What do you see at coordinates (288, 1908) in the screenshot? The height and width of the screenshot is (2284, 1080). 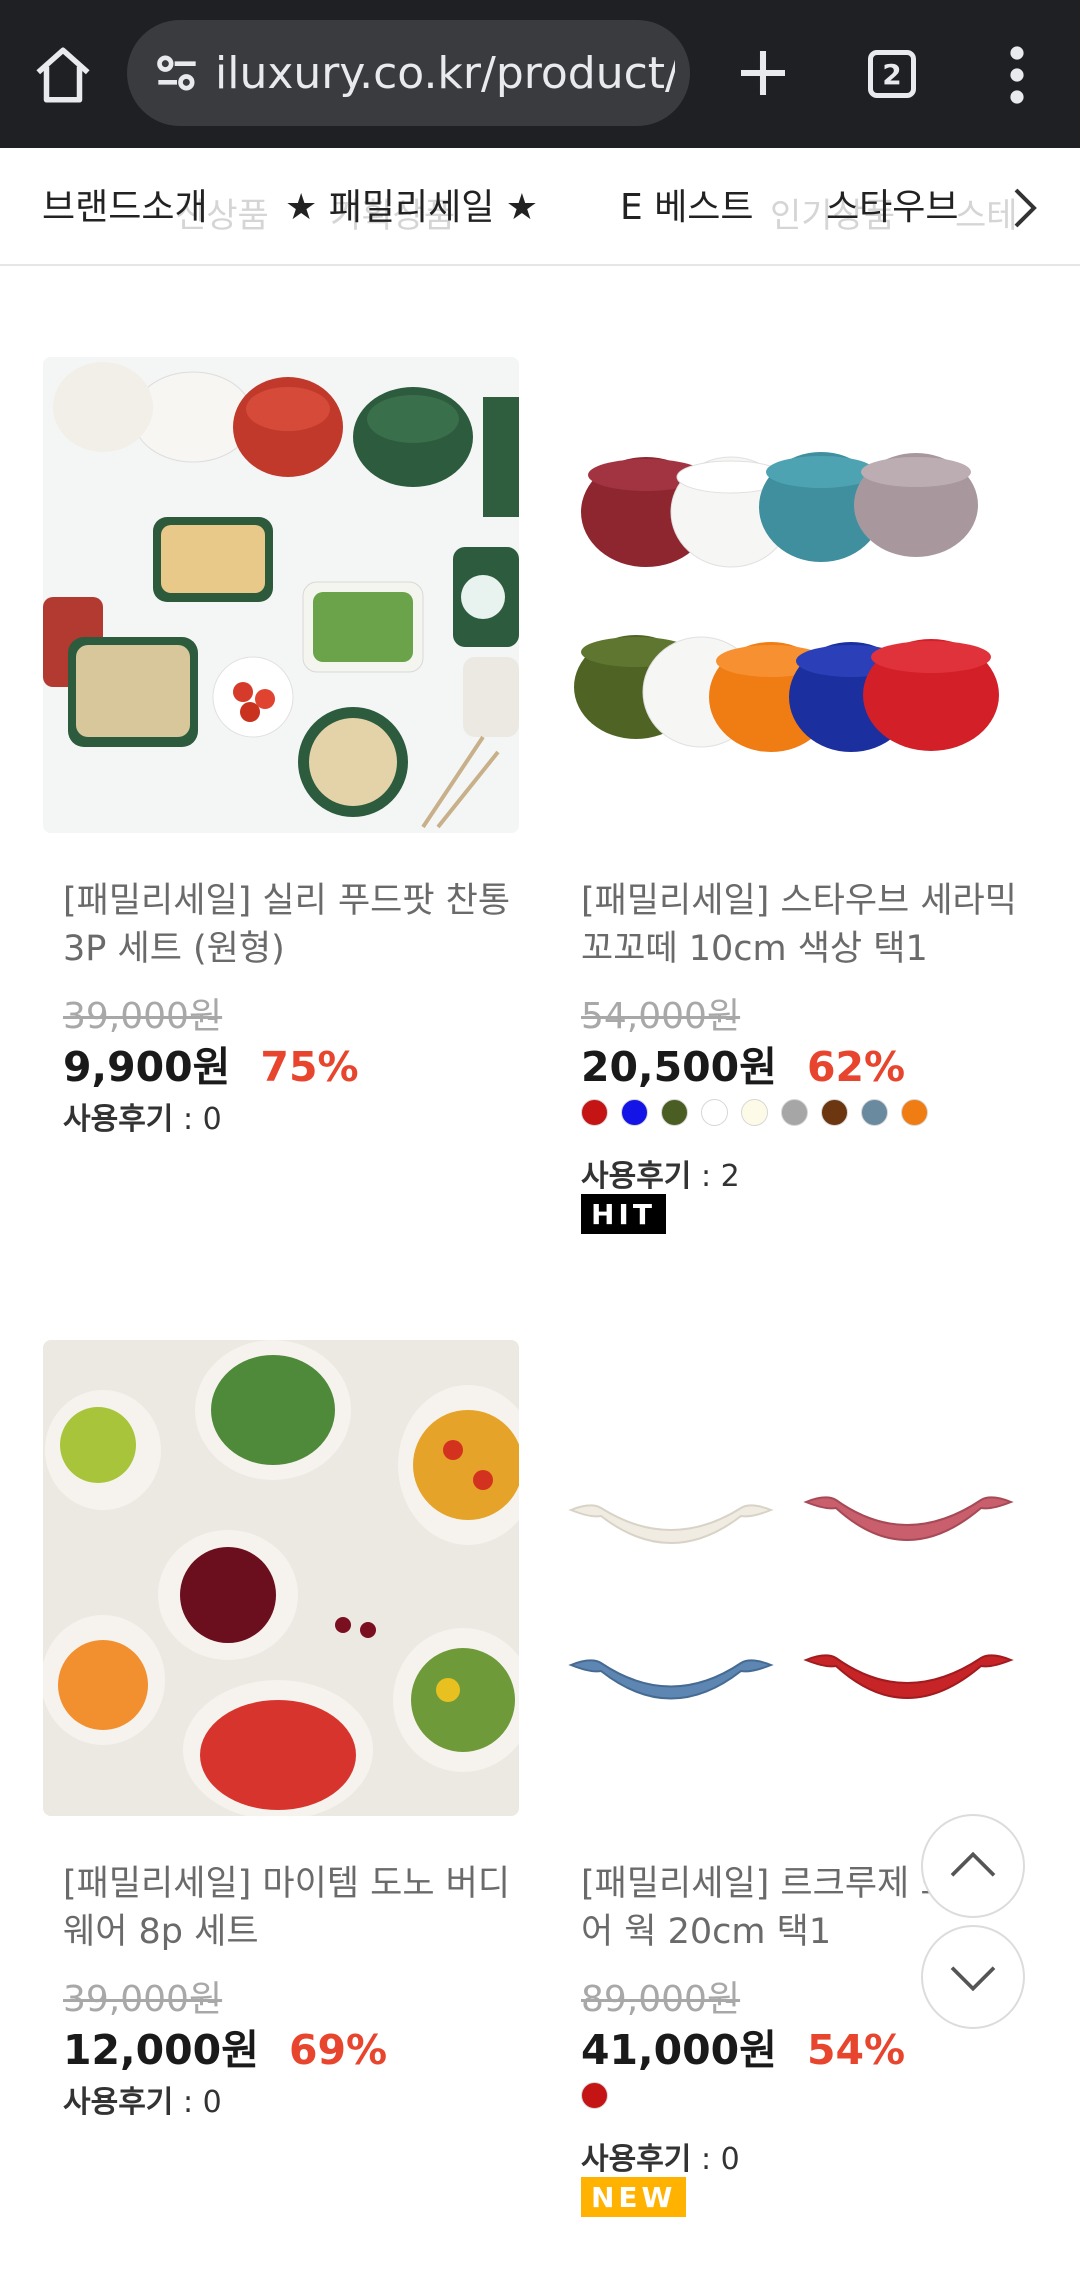 I see `product-name: [패밀리세일] 마이템 도노 버디웨어 8p 세트` at bounding box center [288, 1908].